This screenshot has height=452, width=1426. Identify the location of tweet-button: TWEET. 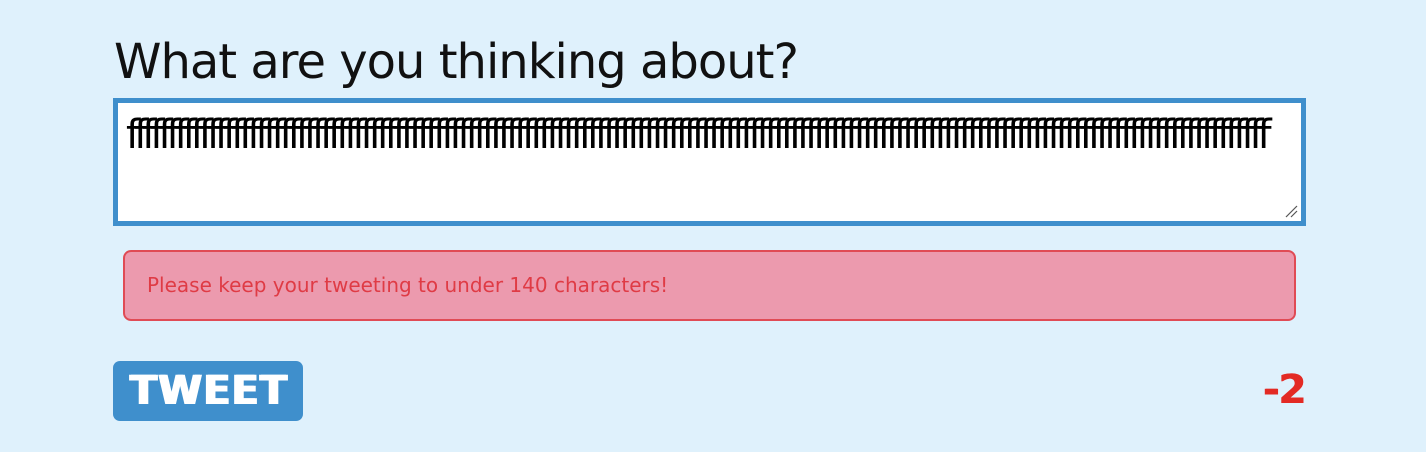
(208, 391).